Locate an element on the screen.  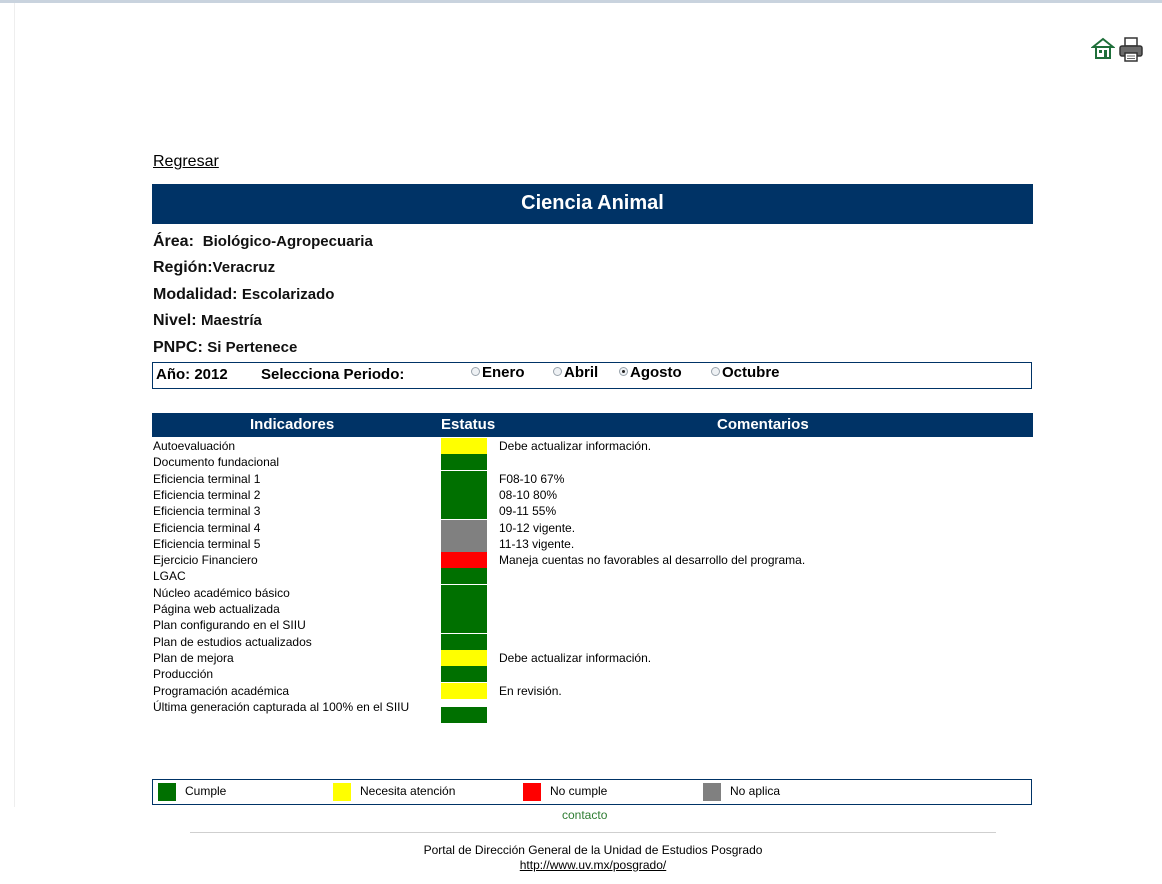
nivel-value: Maestría is located at coordinates (231, 320).